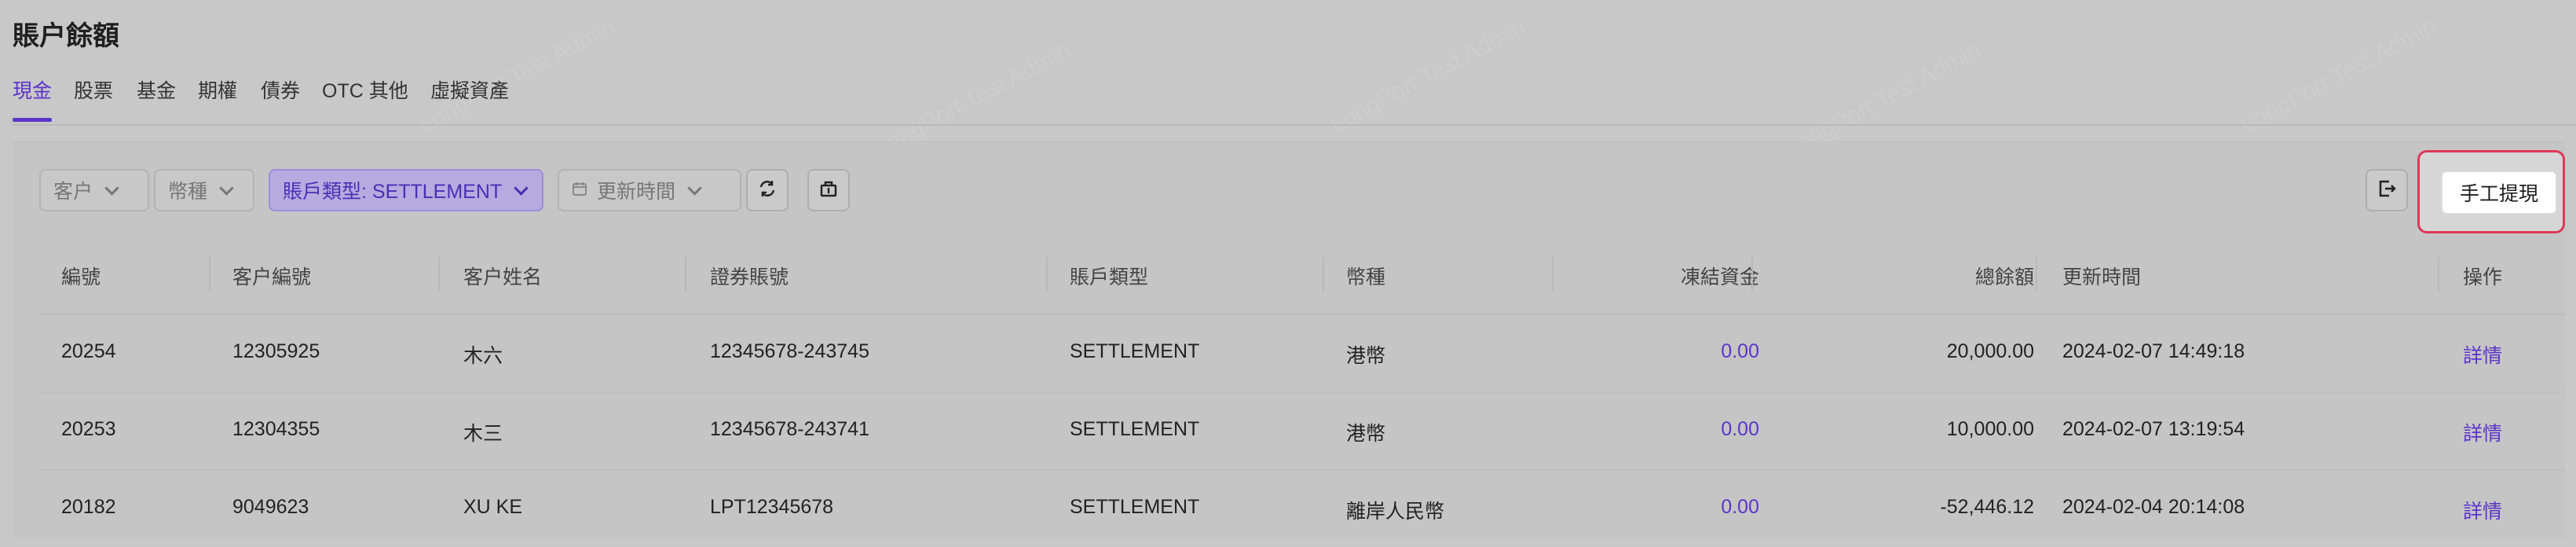  Describe the element at coordinates (281, 89) in the screenshot. I see `tab-bonds: 債券` at that location.